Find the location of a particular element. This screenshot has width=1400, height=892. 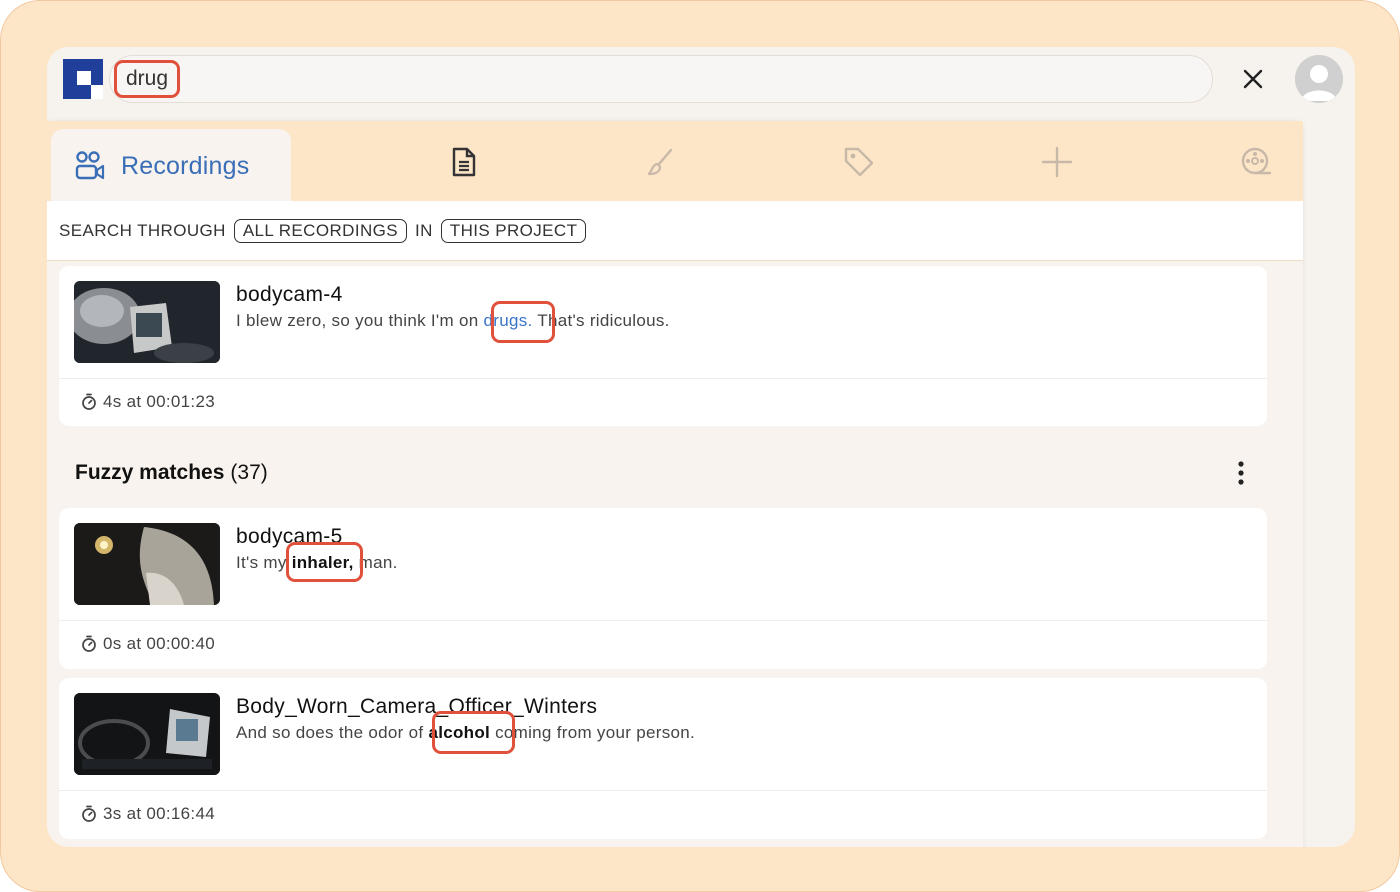

tab-add is located at coordinates (1057, 162).